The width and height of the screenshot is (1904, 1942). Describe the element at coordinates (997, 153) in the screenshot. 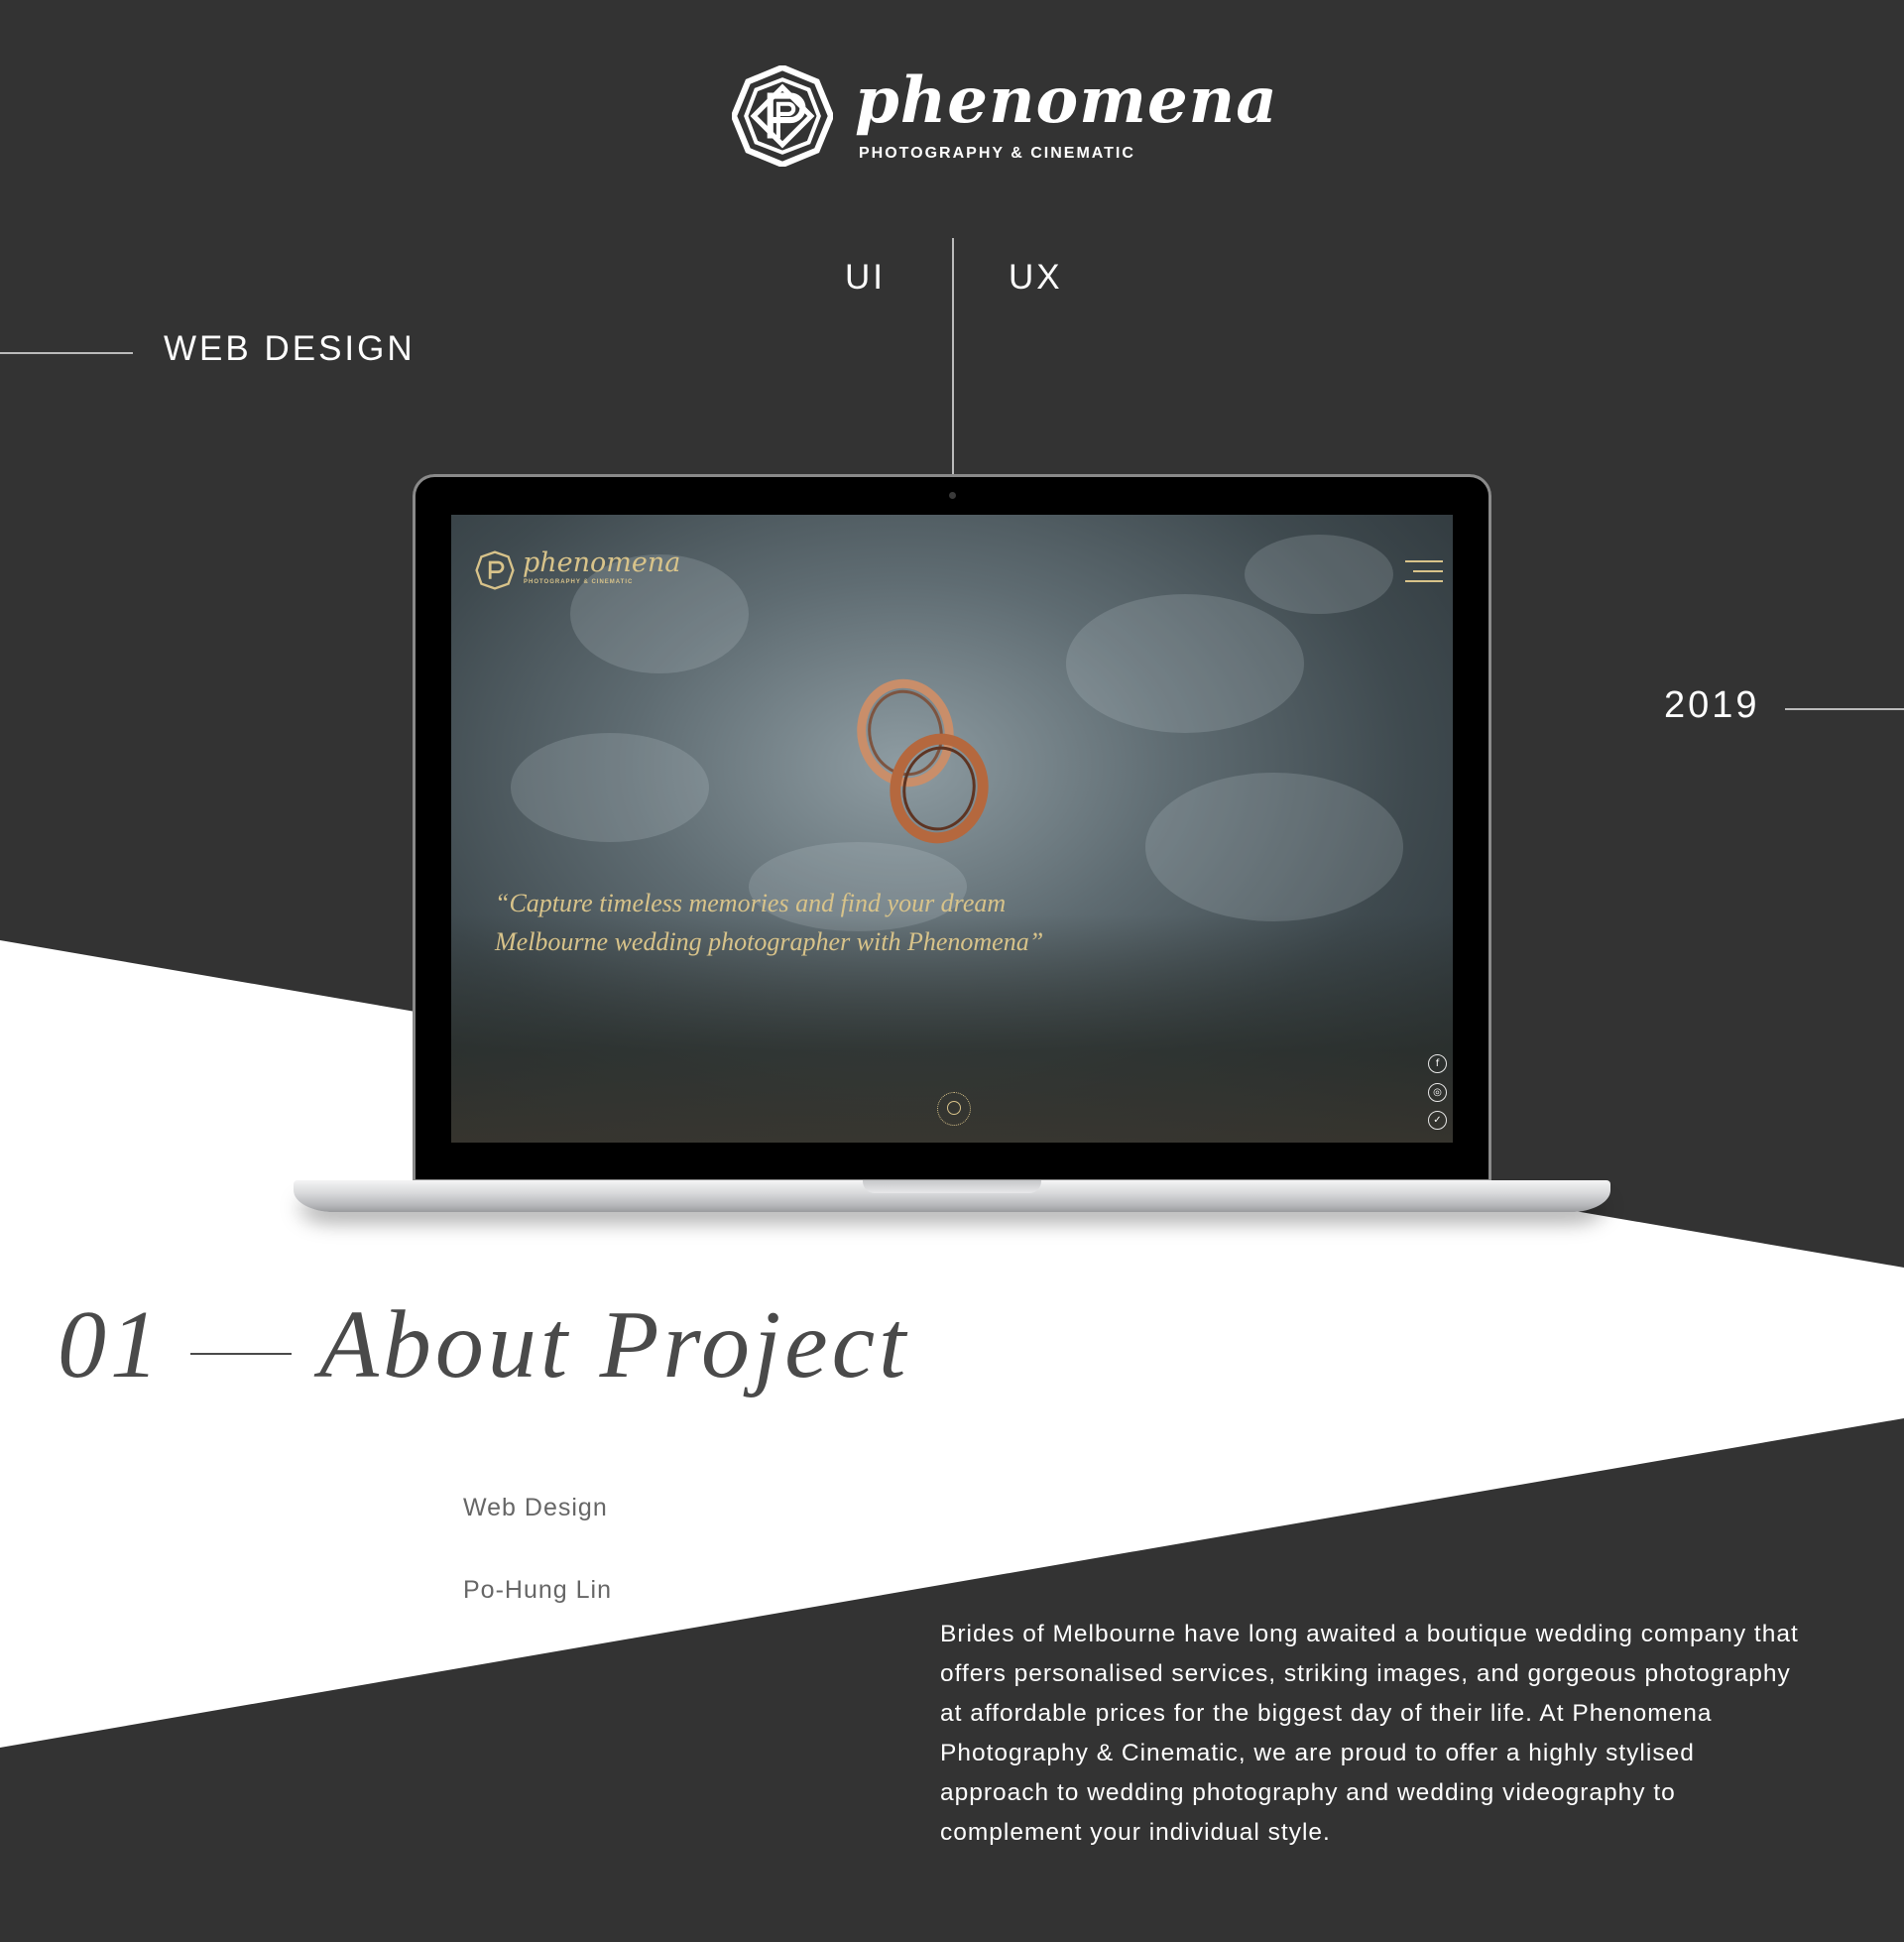

I see `brand-tagline: PHOTOGRAPHY & CINEMATIC` at that location.